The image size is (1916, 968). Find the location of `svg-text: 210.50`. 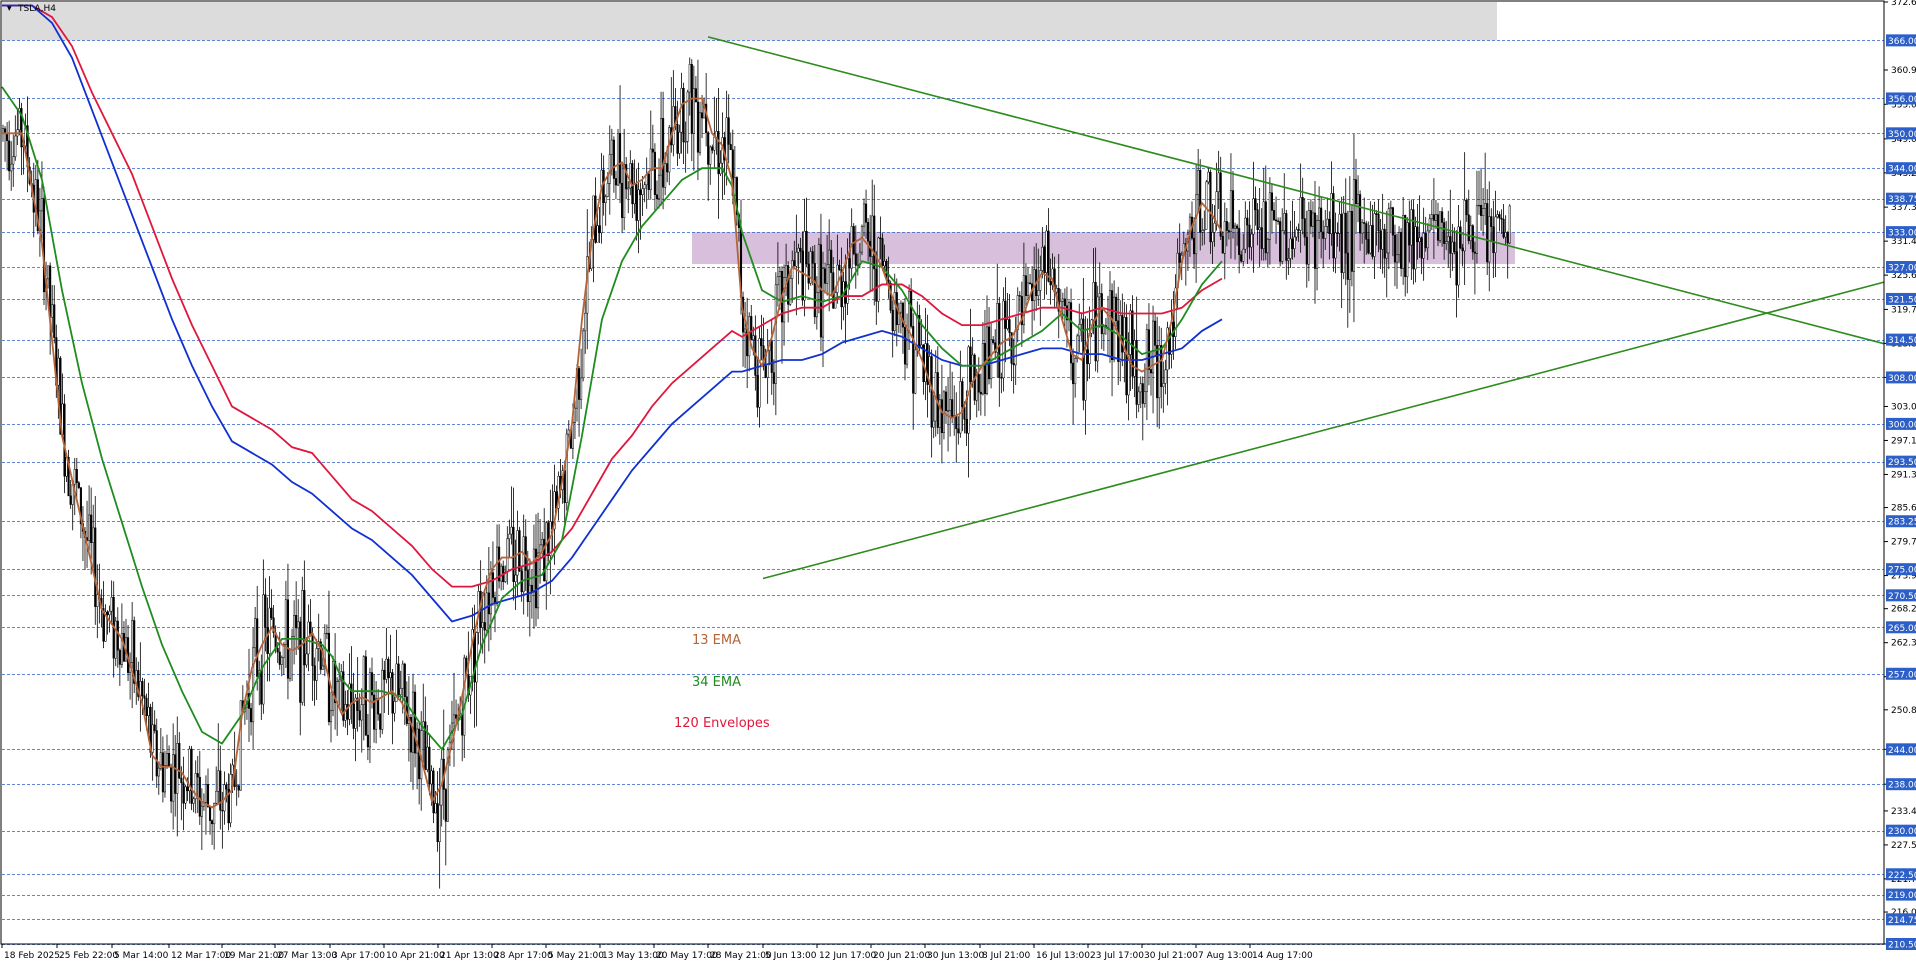

svg-text: 210.50 is located at coordinates (1902, 946).